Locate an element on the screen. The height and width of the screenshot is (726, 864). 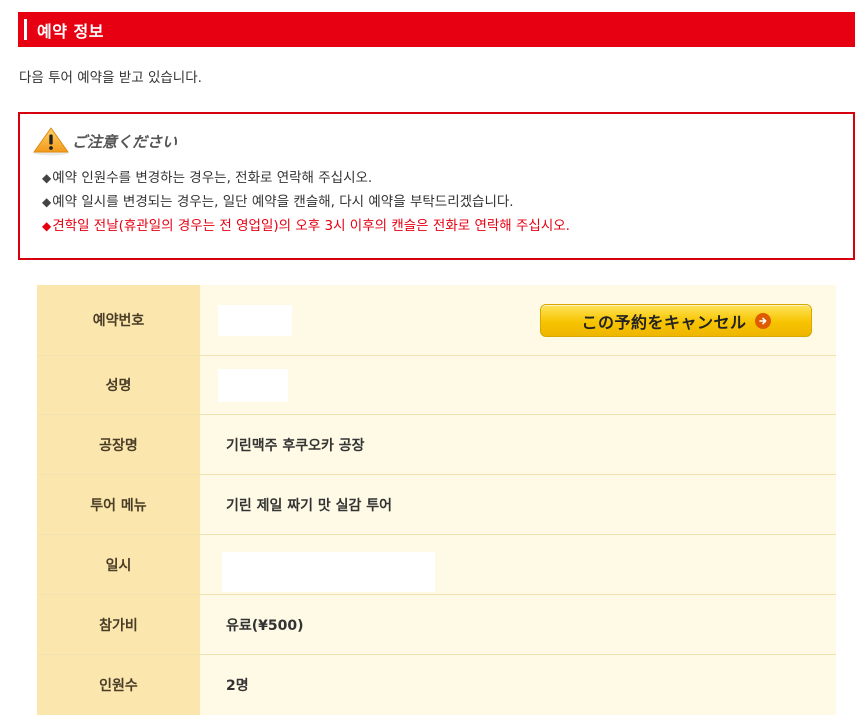
table-row: 참가비 유료(¥500) is located at coordinates (436, 625).